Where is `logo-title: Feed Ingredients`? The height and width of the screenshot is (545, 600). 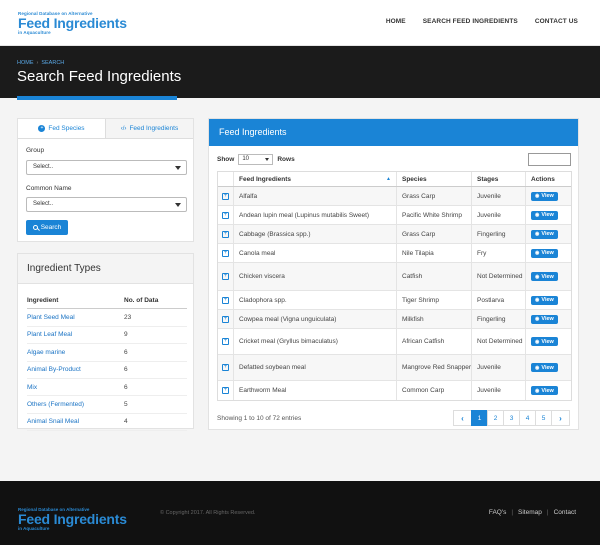
logo-title: Feed Ingredients is located at coordinates (72, 23).